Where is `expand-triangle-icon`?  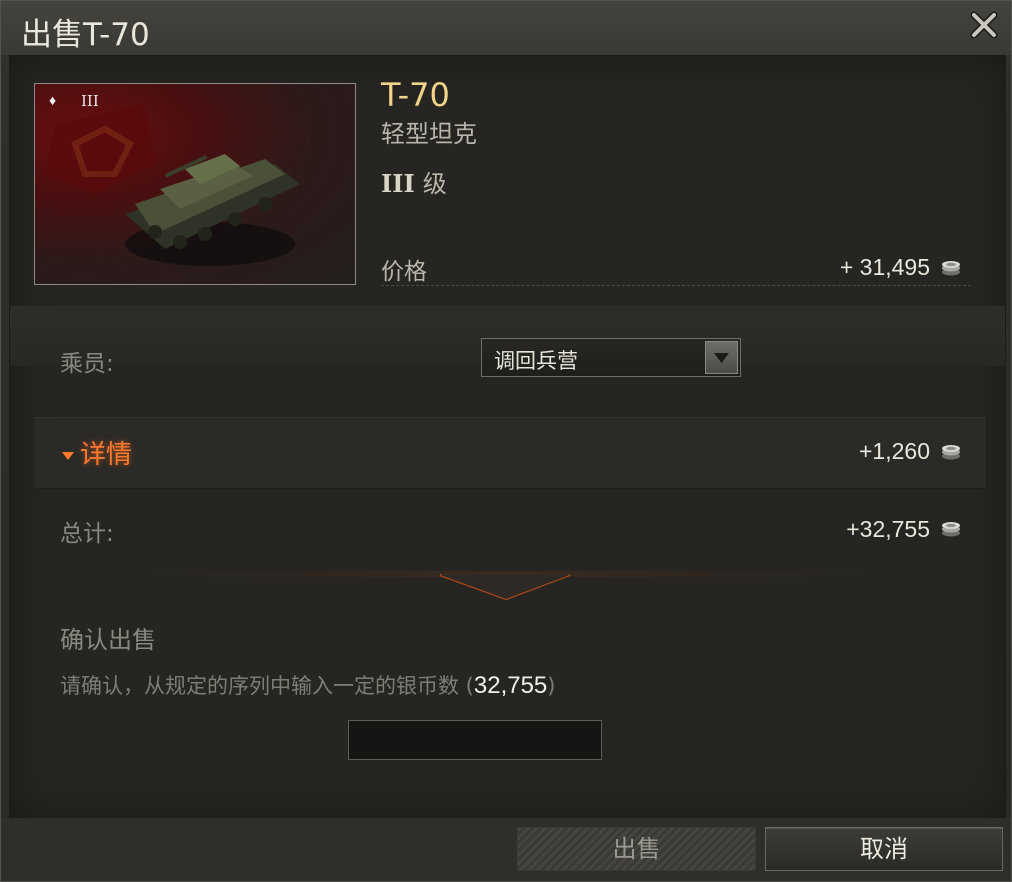 expand-triangle-icon is located at coordinates (68, 455).